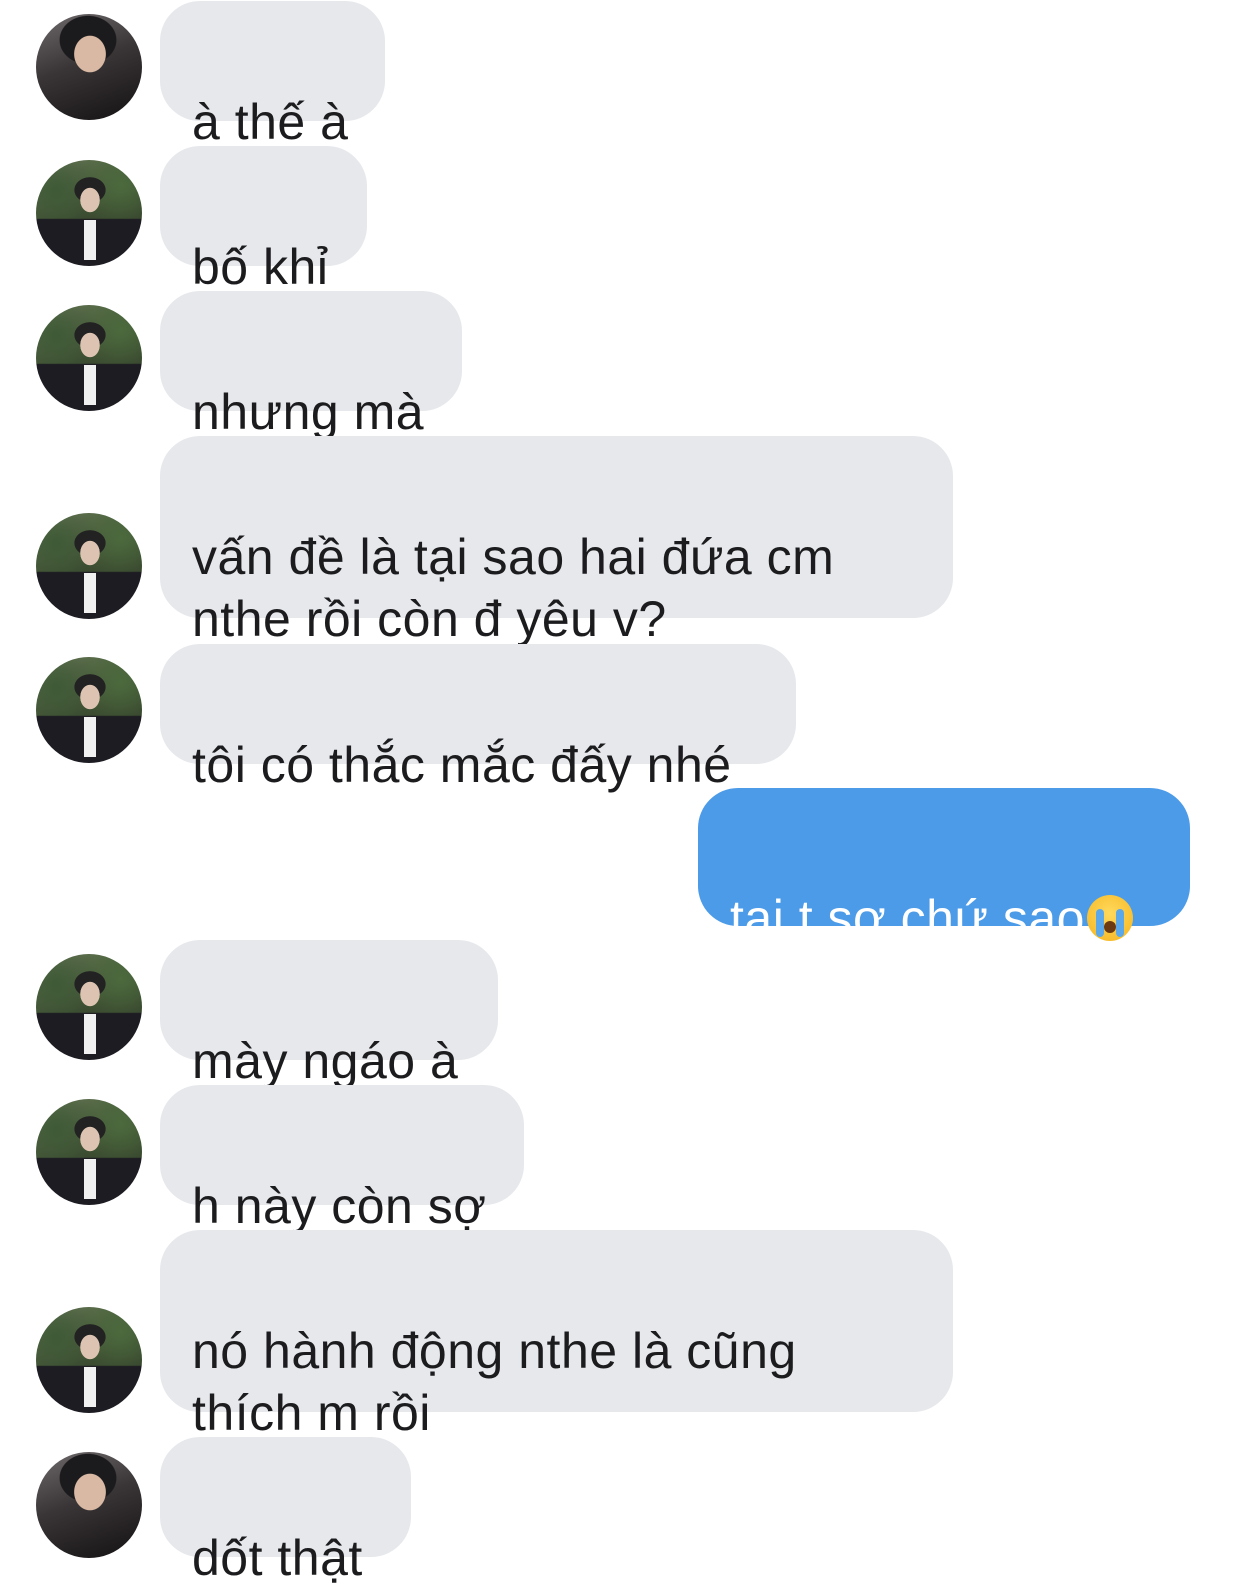  Describe the element at coordinates (272, 75) in the screenshot. I see `incoming-message-bubble: à thế à` at that location.